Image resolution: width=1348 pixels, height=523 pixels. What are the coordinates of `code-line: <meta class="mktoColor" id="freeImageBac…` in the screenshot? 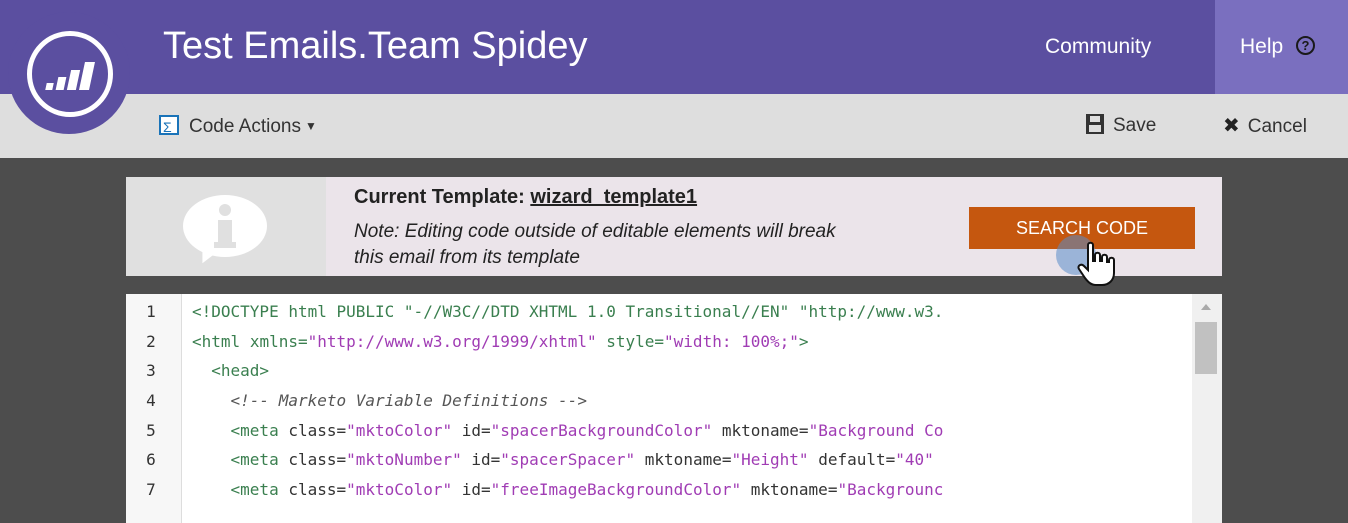 It's located at (587, 489).